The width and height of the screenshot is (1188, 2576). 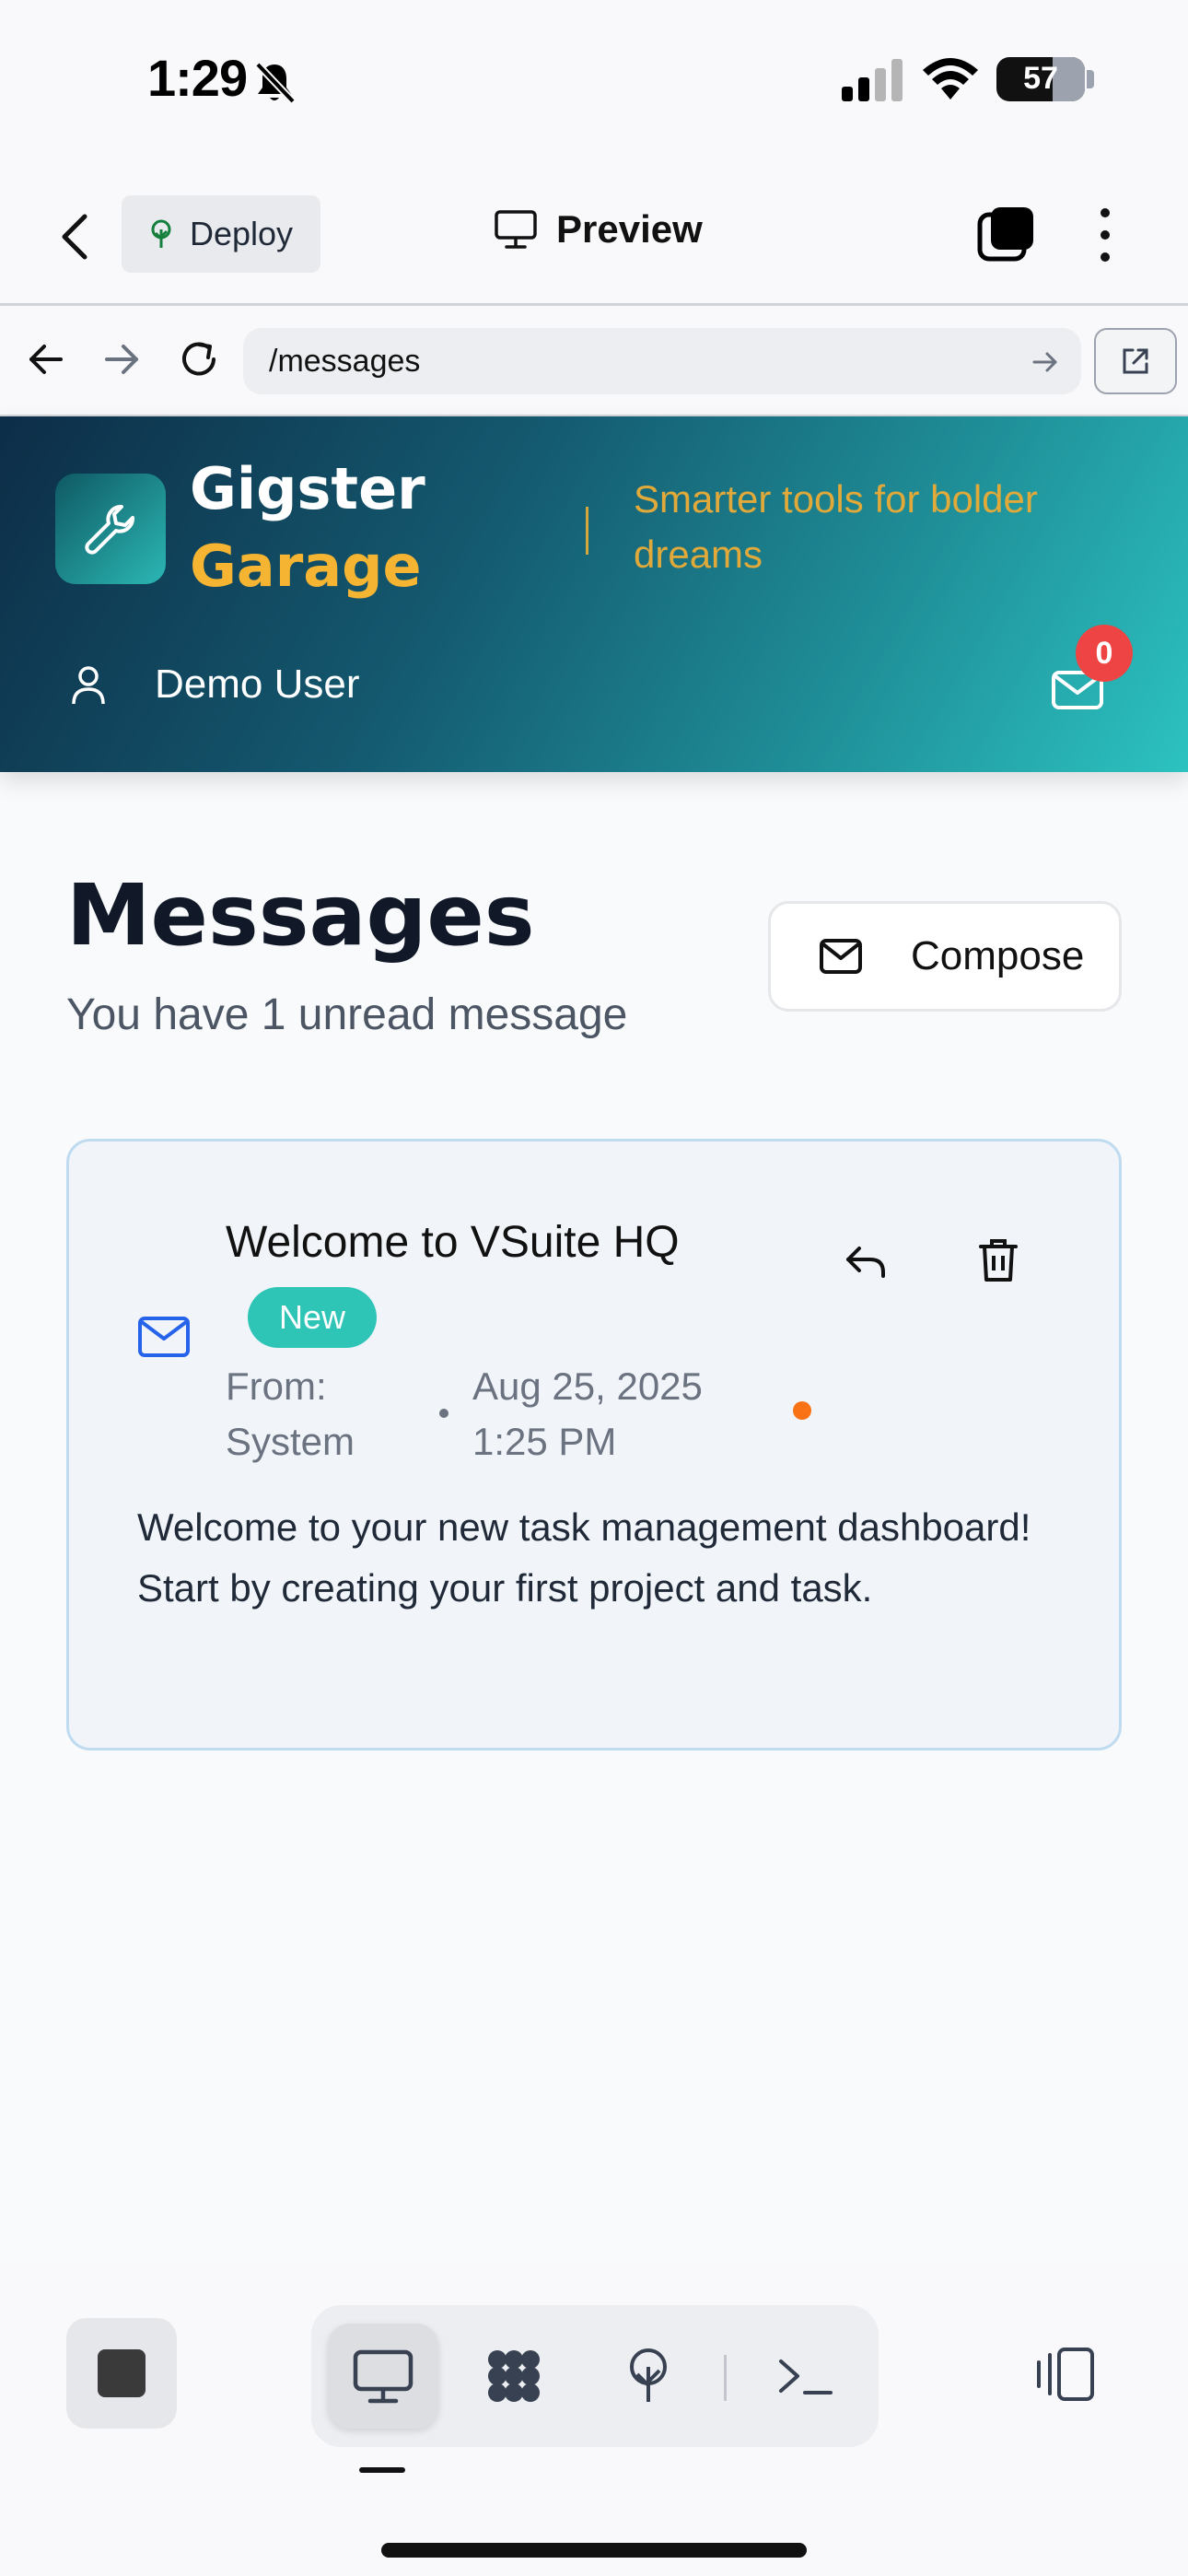 I want to click on wrench-icon, so click(x=109, y=530).